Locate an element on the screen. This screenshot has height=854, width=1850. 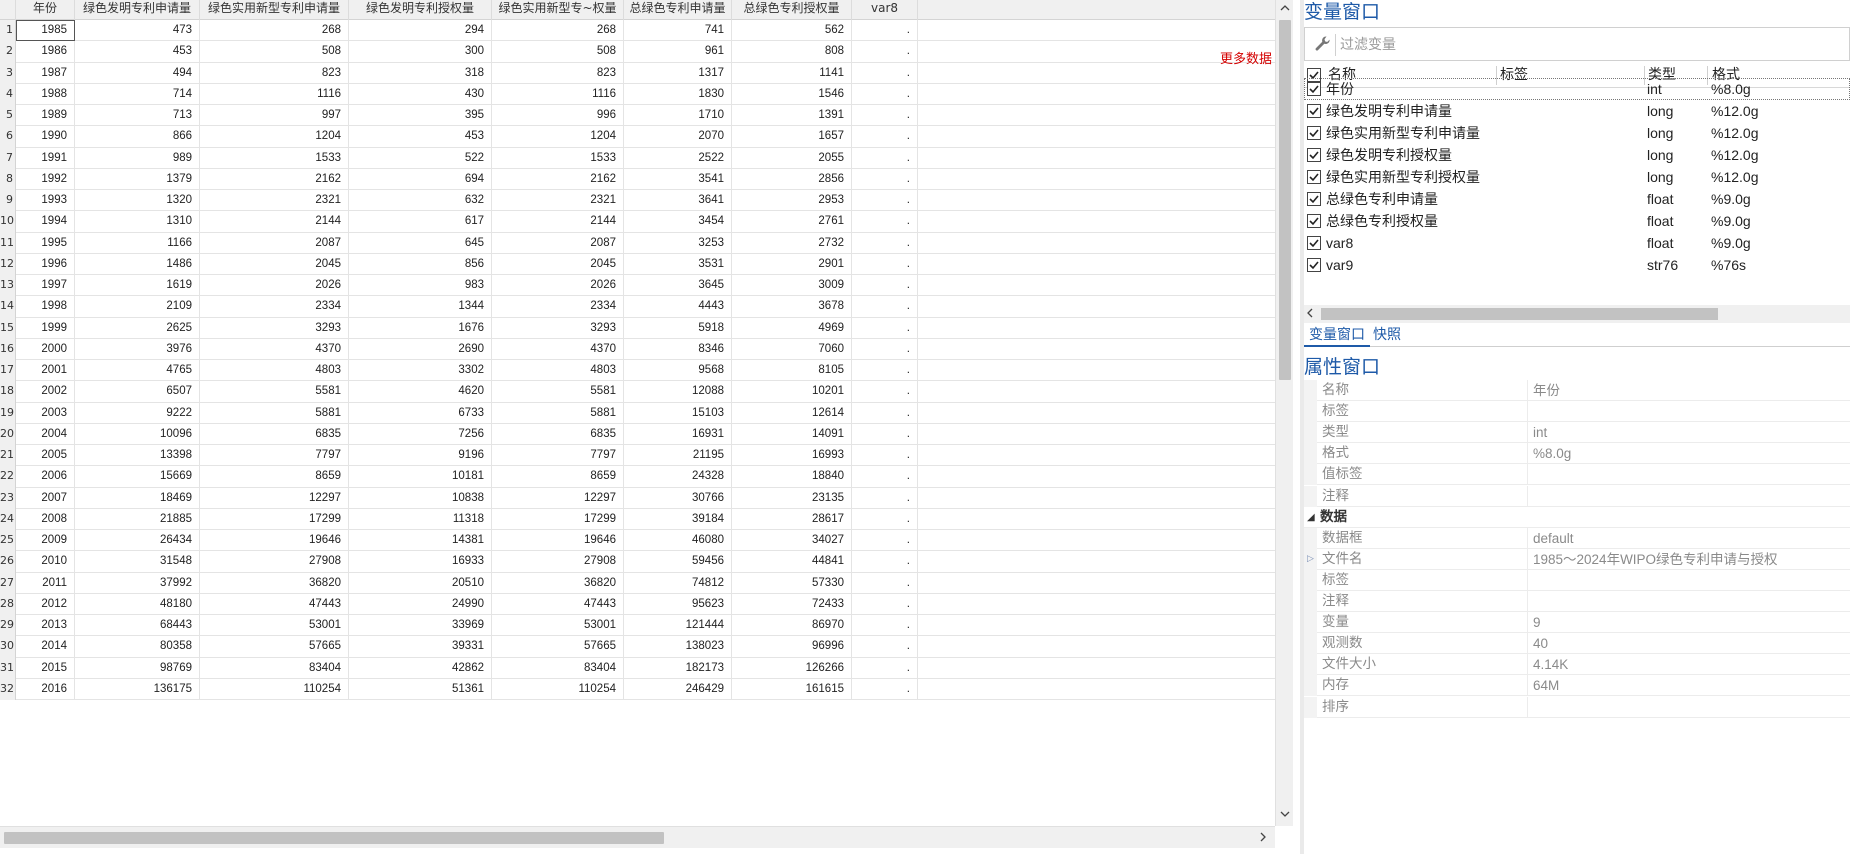
row-number: 28 is located at coordinates (8, 604).